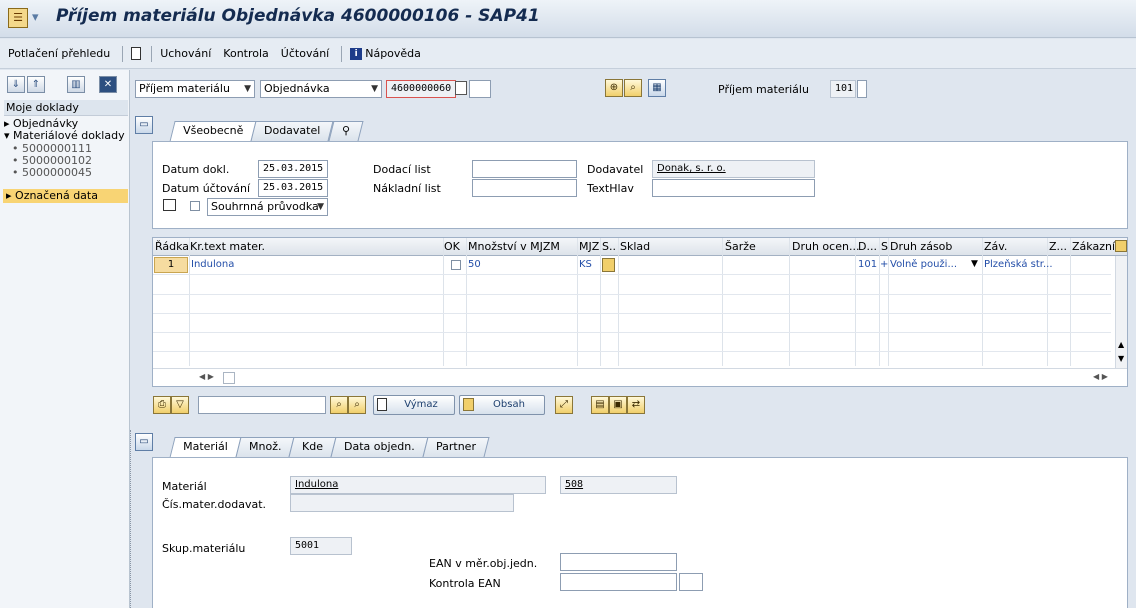 The height and width of the screenshot is (608, 1136). Describe the element at coordinates (456, 265) in the screenshot. I see `ok-checkbox` at that location.